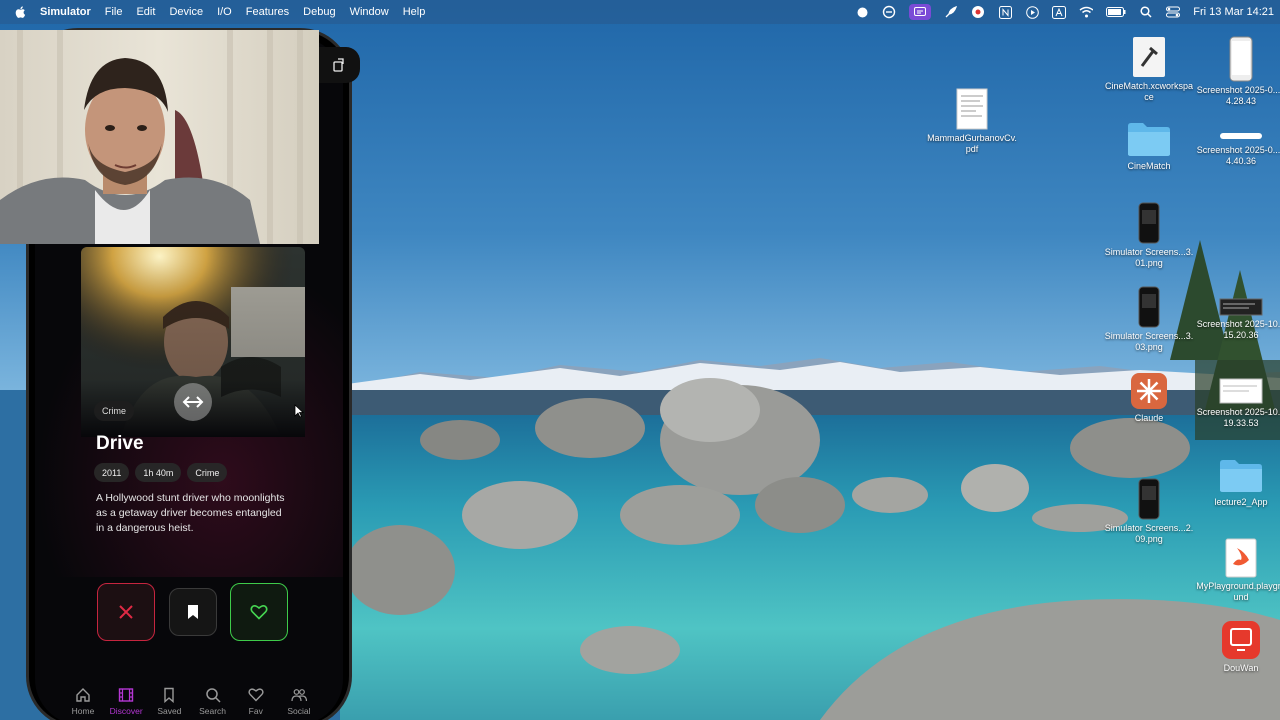  Describe the element at coordinates (126, 695) in the screenshot. I see `film-icon` at that location.